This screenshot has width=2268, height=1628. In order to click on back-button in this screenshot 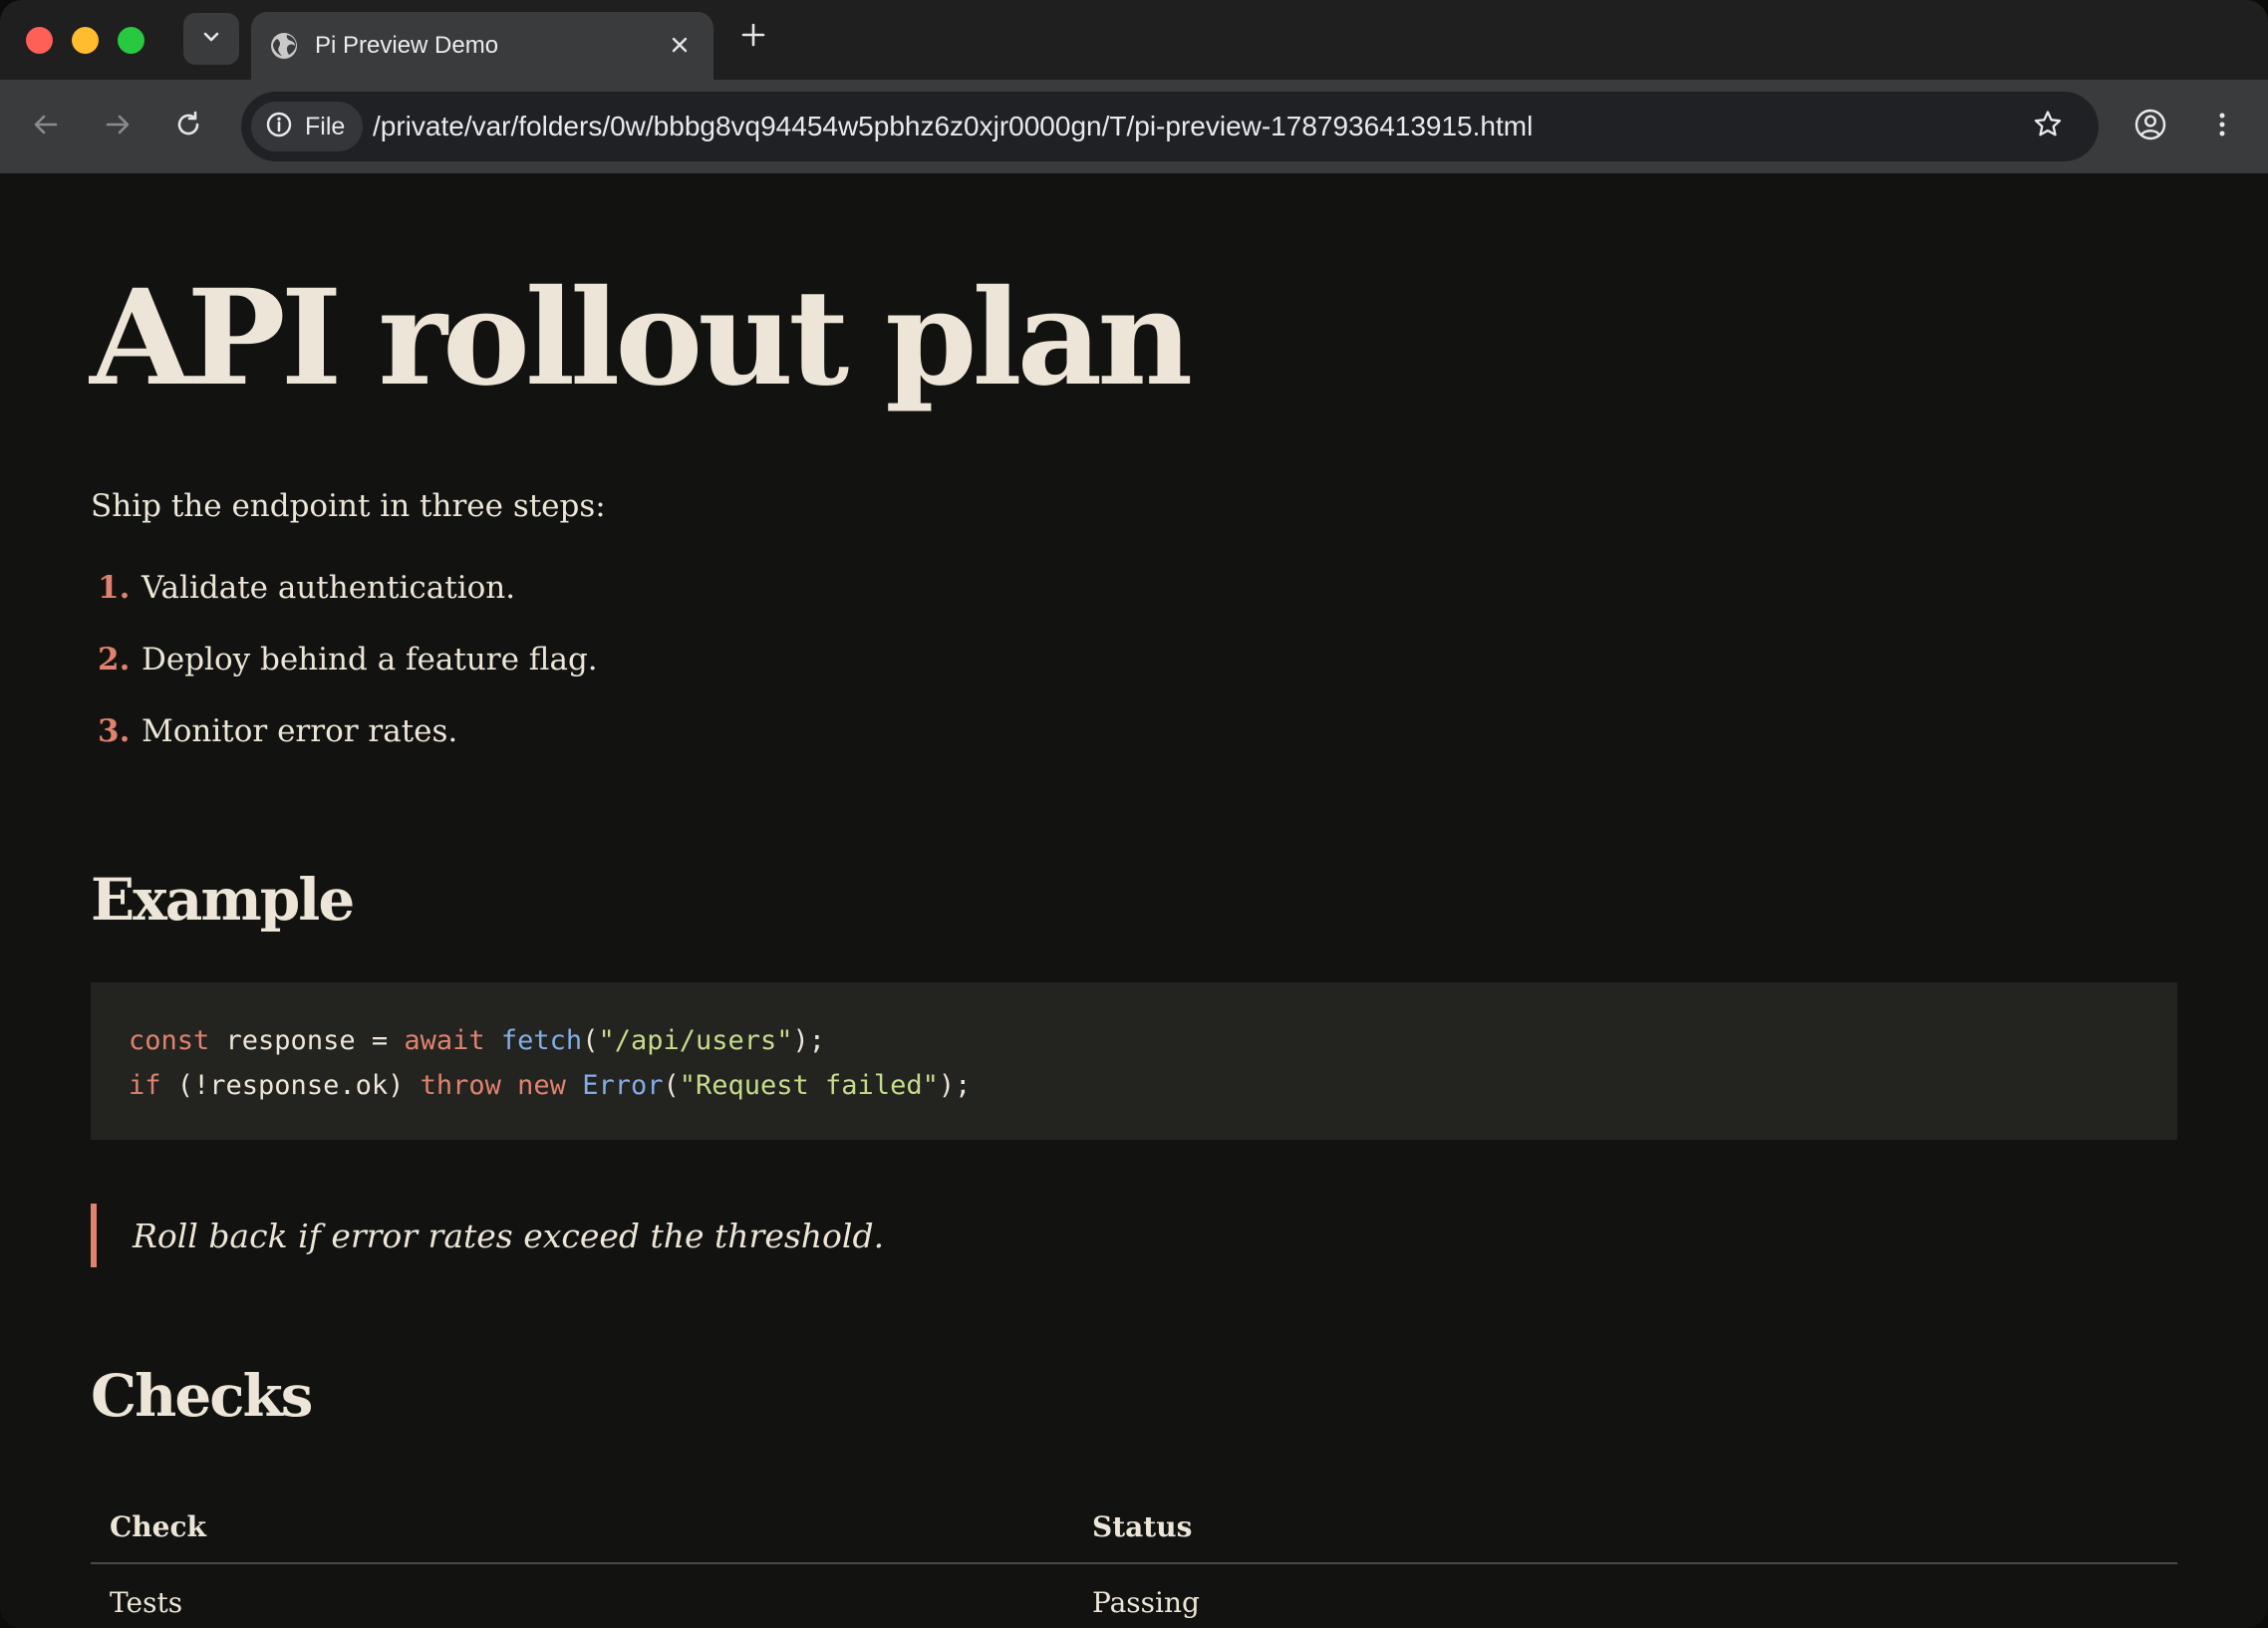, I will do `click(46, 126)`.